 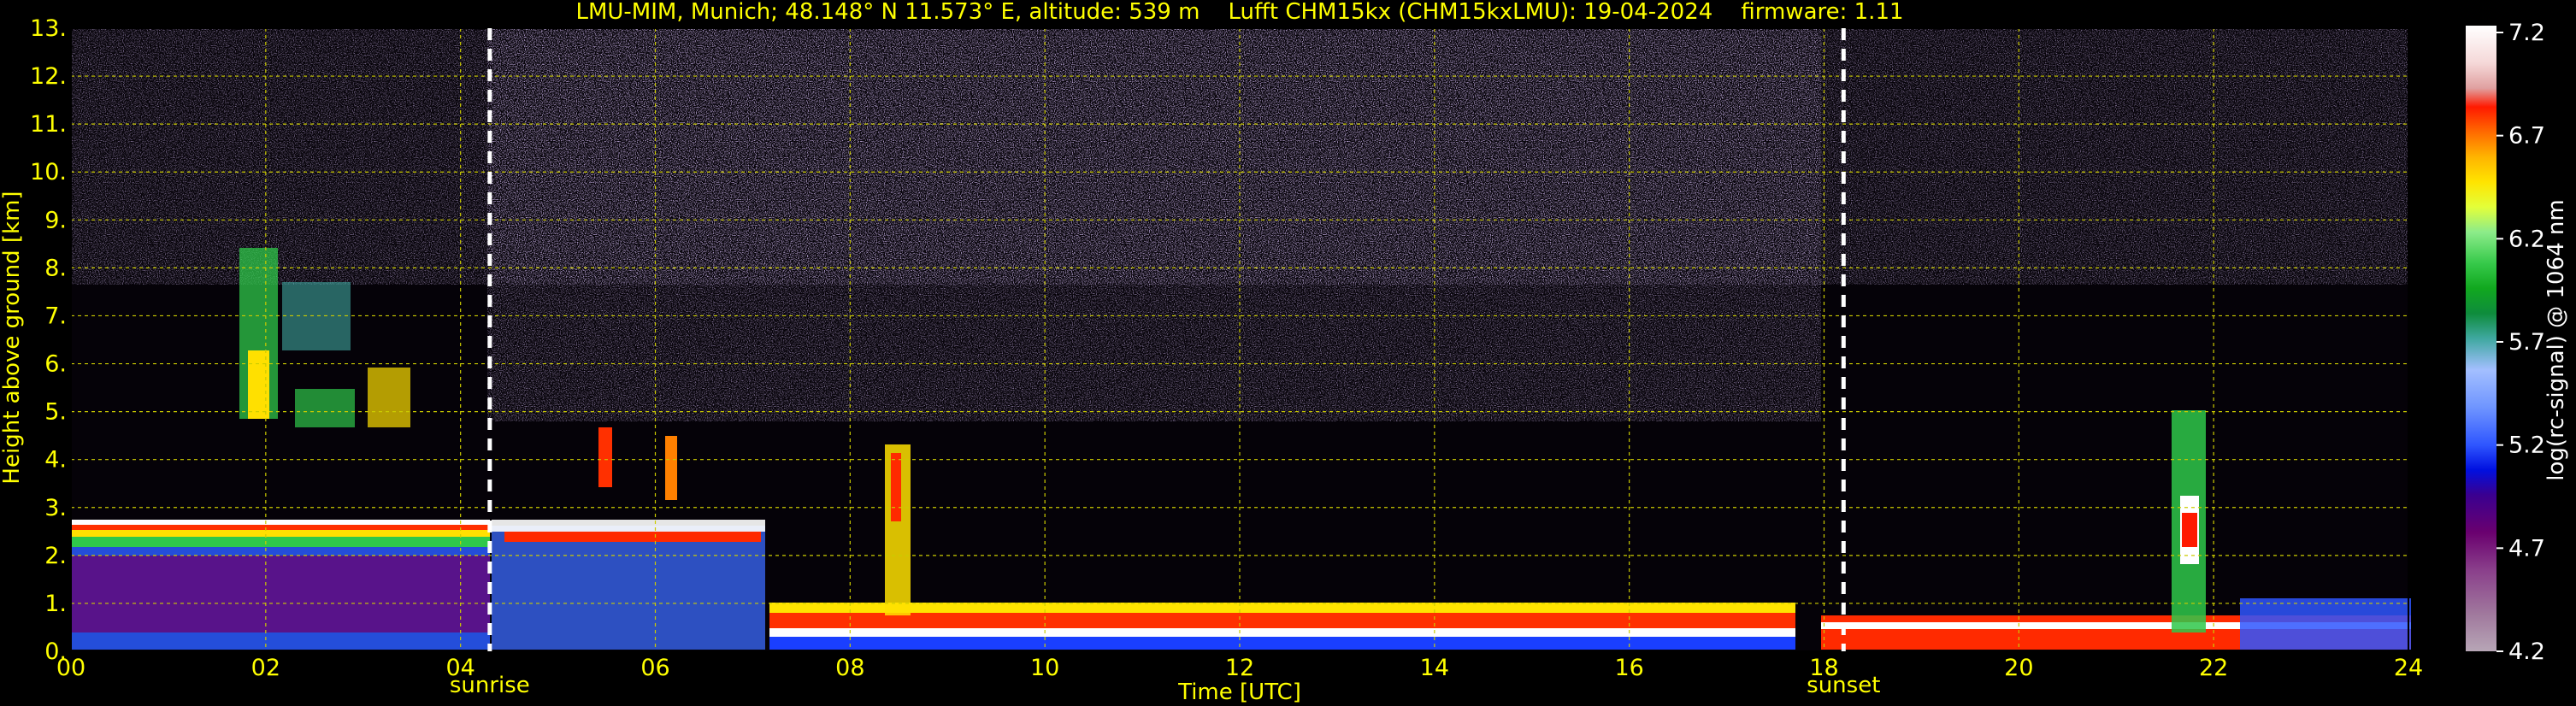 What do you see at coordinates (55, 316) in the screenshot?
I see `y-tick-label: 7.` at bounding box center [55, 316].